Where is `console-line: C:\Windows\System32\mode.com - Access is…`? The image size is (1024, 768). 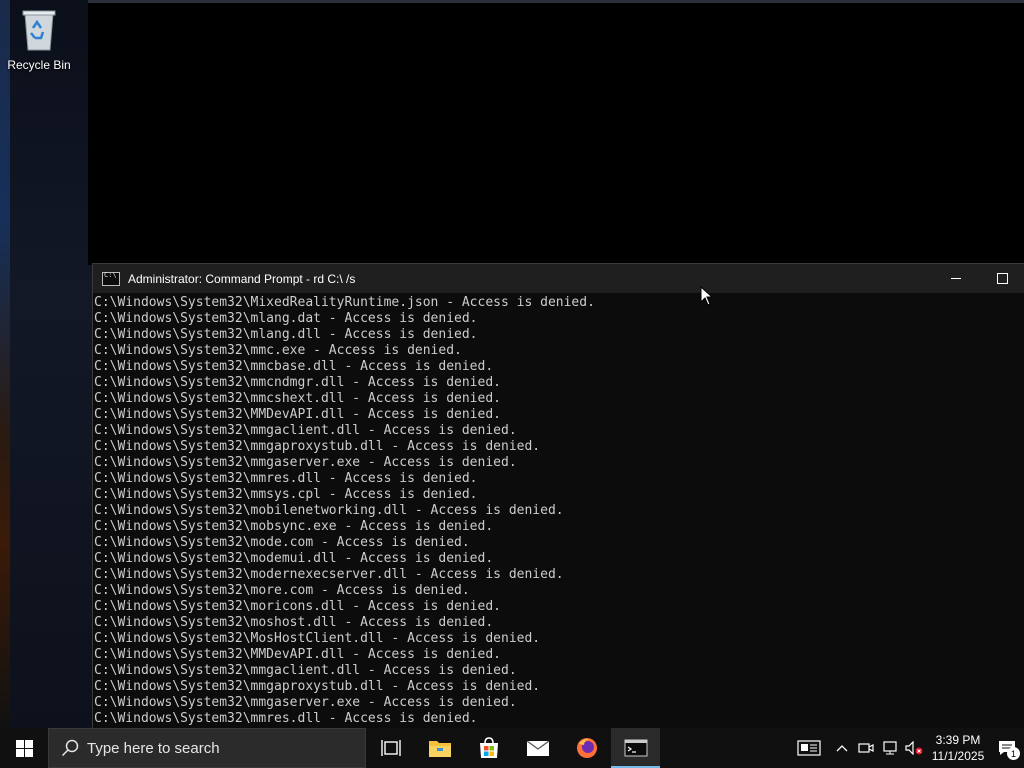
console-line: C:\Windows\System32\mode.com - Access is… is located at coordinates (282, 542).